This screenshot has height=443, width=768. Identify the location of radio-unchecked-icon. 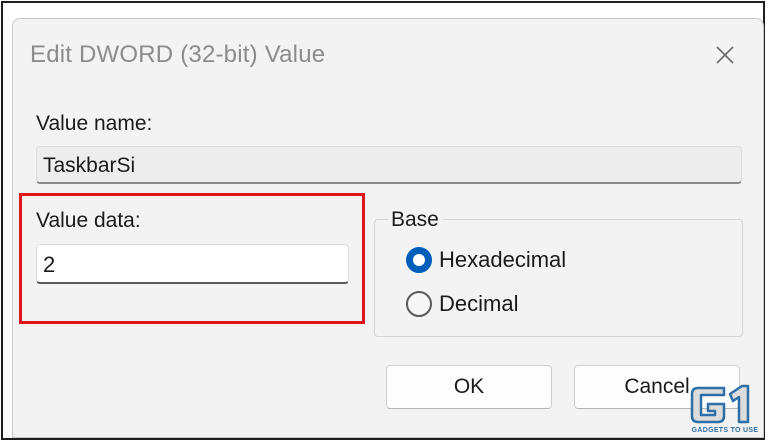
(419, 304).